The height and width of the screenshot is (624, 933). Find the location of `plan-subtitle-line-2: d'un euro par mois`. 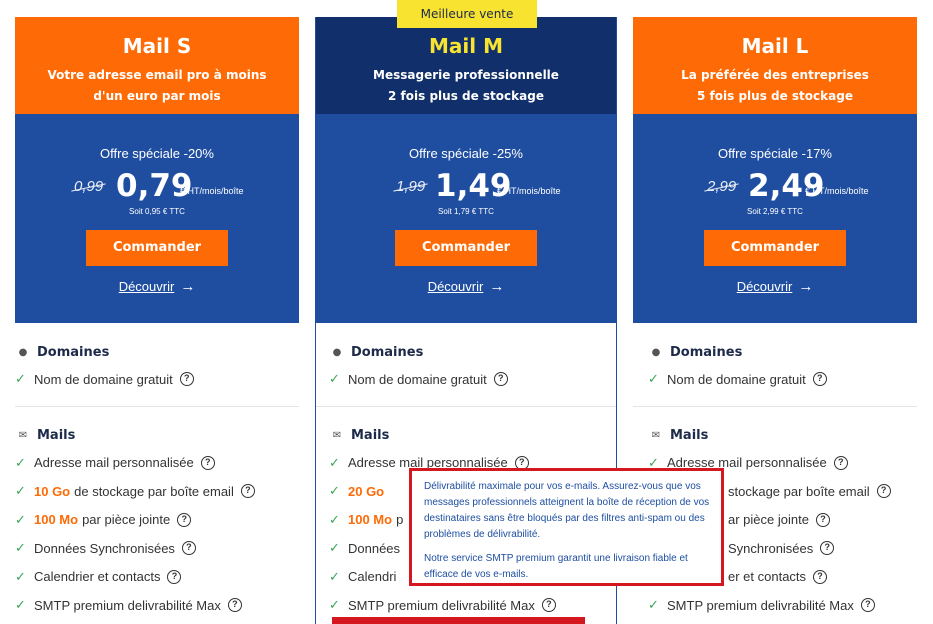

plan-subtitle-line-2: d'un euro par mois is located at coordinates (157, 96).